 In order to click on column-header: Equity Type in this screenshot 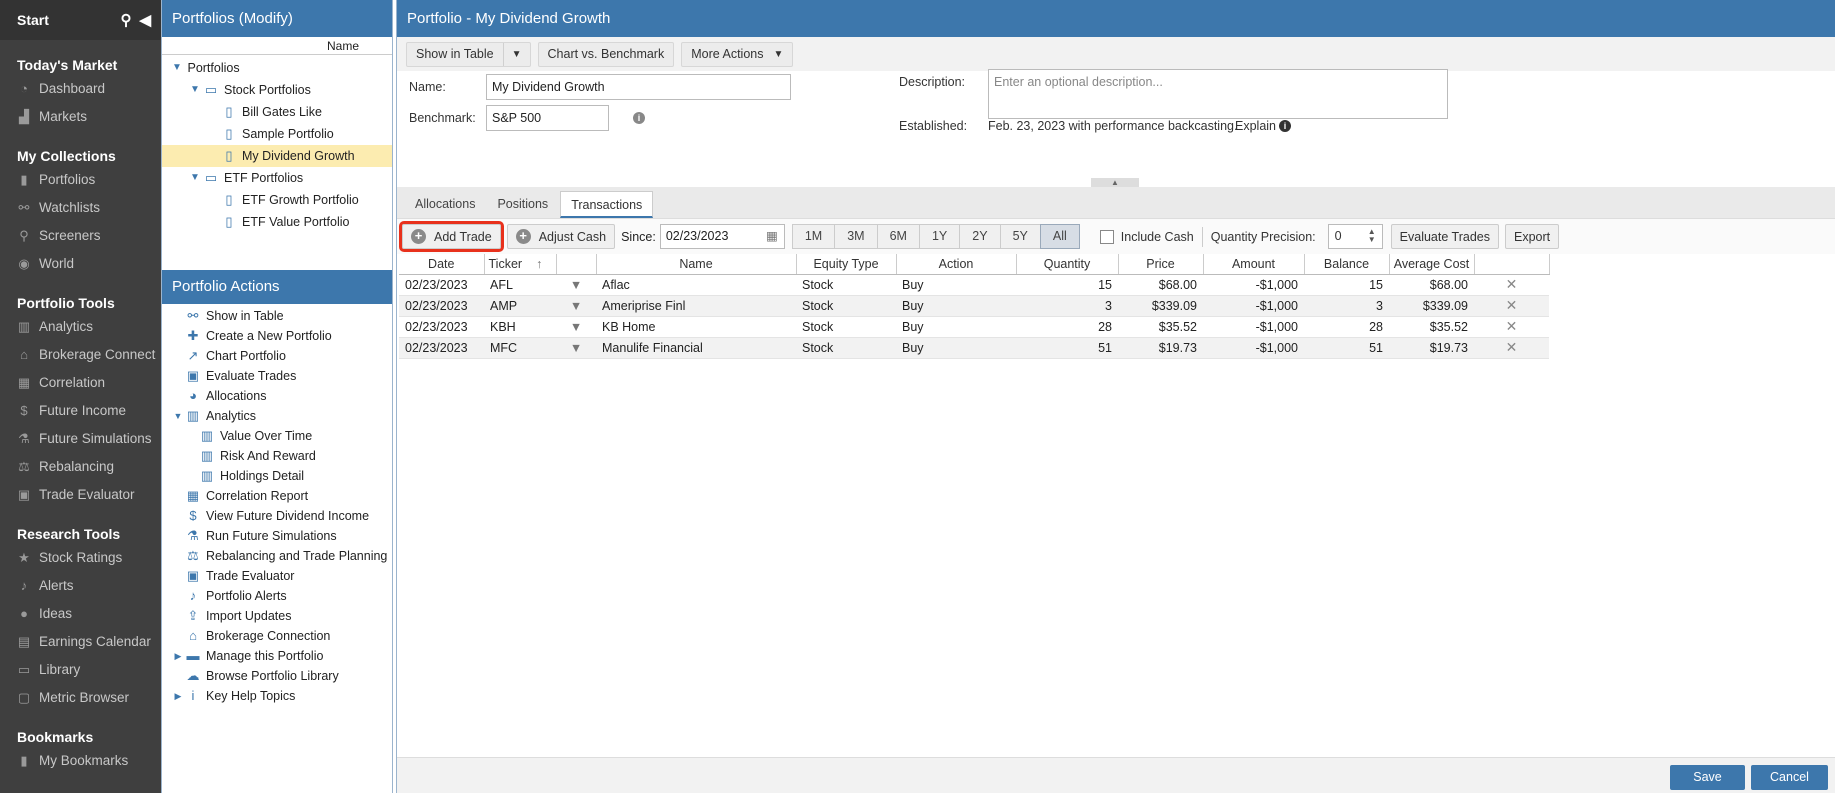, I will do `click(846, 264)`.